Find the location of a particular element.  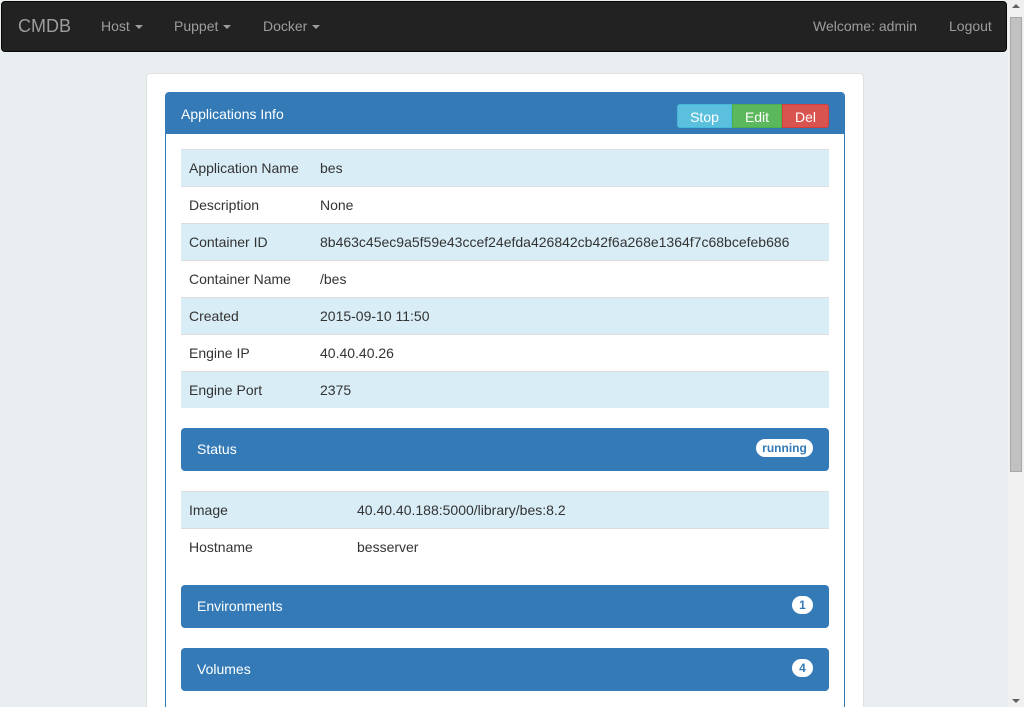

table-row-hostname: Hostname besserver is located at coordinates (505, 546).